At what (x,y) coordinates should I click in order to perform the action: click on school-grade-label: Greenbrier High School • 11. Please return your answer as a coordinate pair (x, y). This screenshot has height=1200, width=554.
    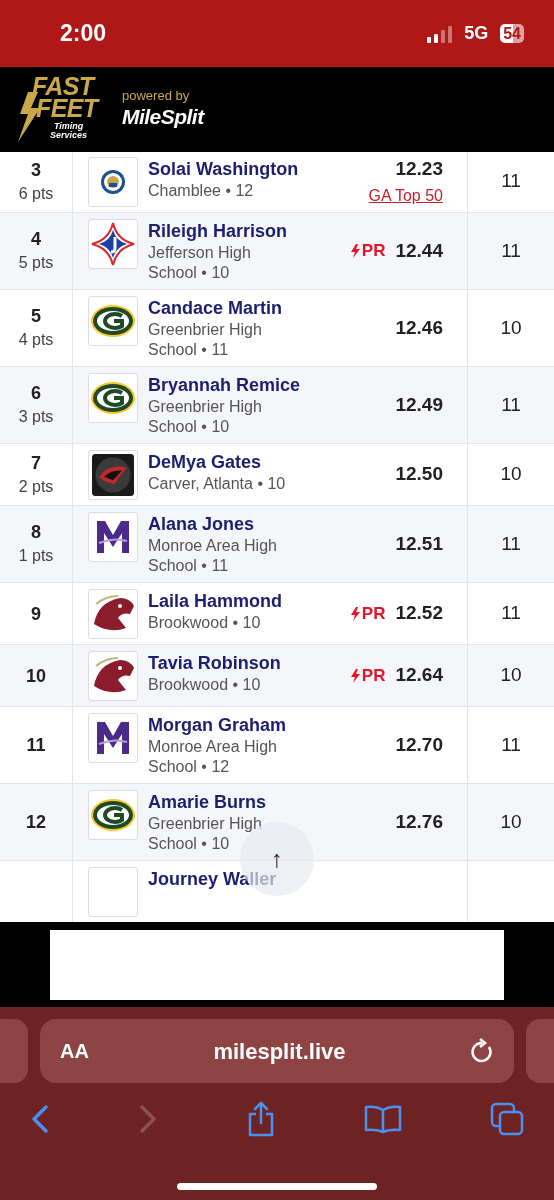
    Looking at the image, I should click on (205, 340).